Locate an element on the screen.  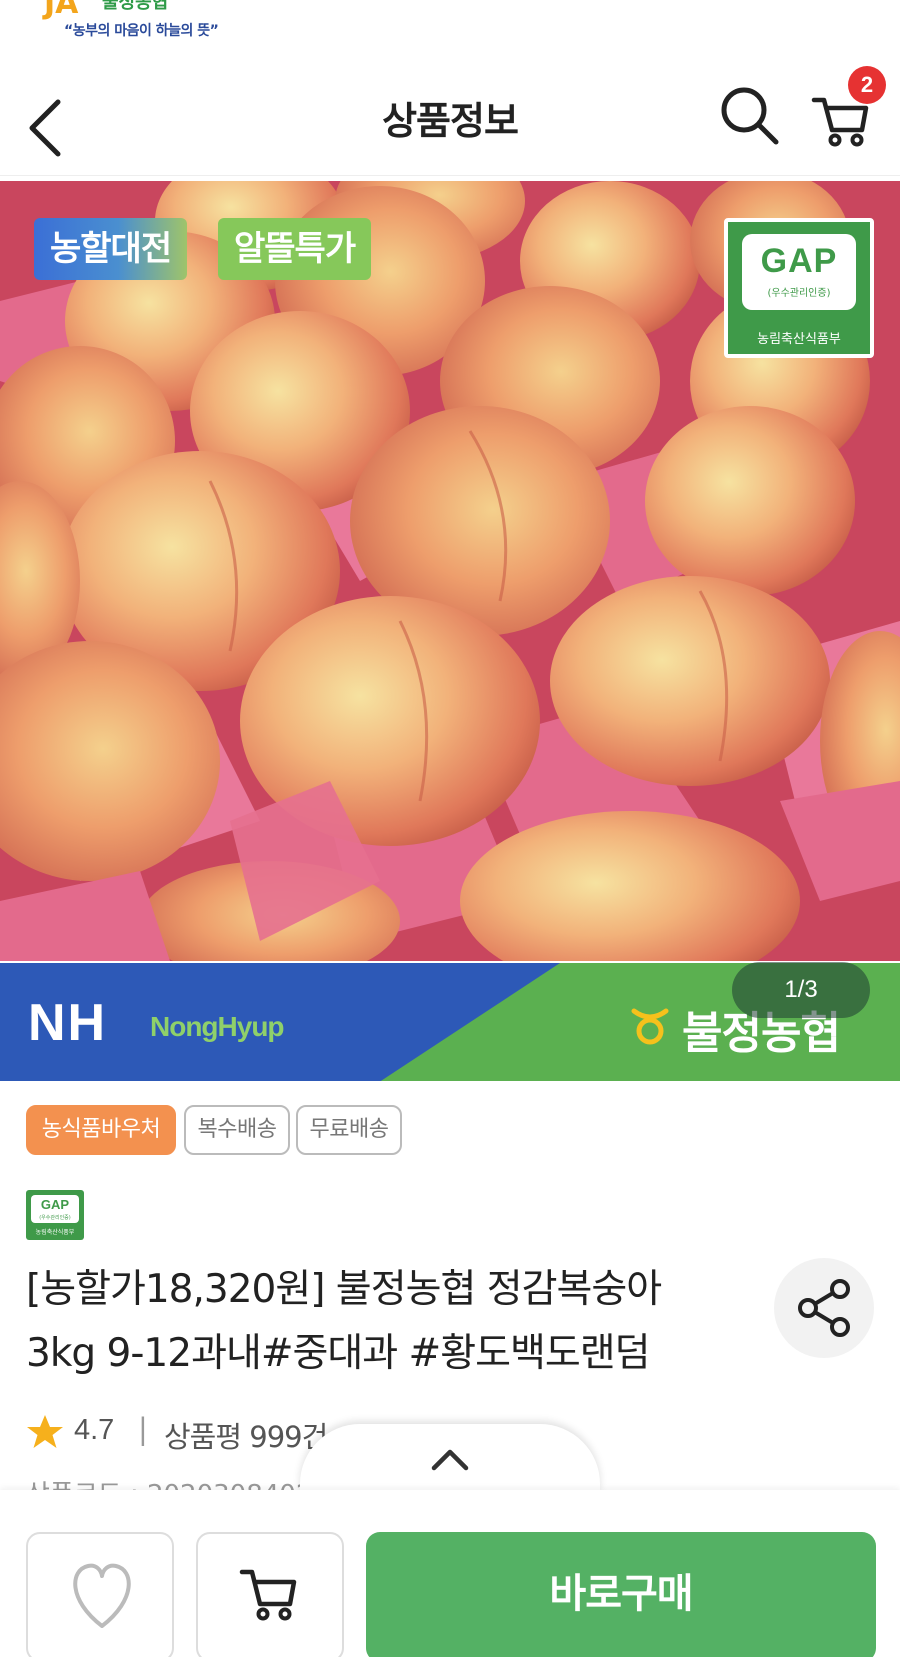
image-counter: 1/3 is located at coordinates (801, 990).